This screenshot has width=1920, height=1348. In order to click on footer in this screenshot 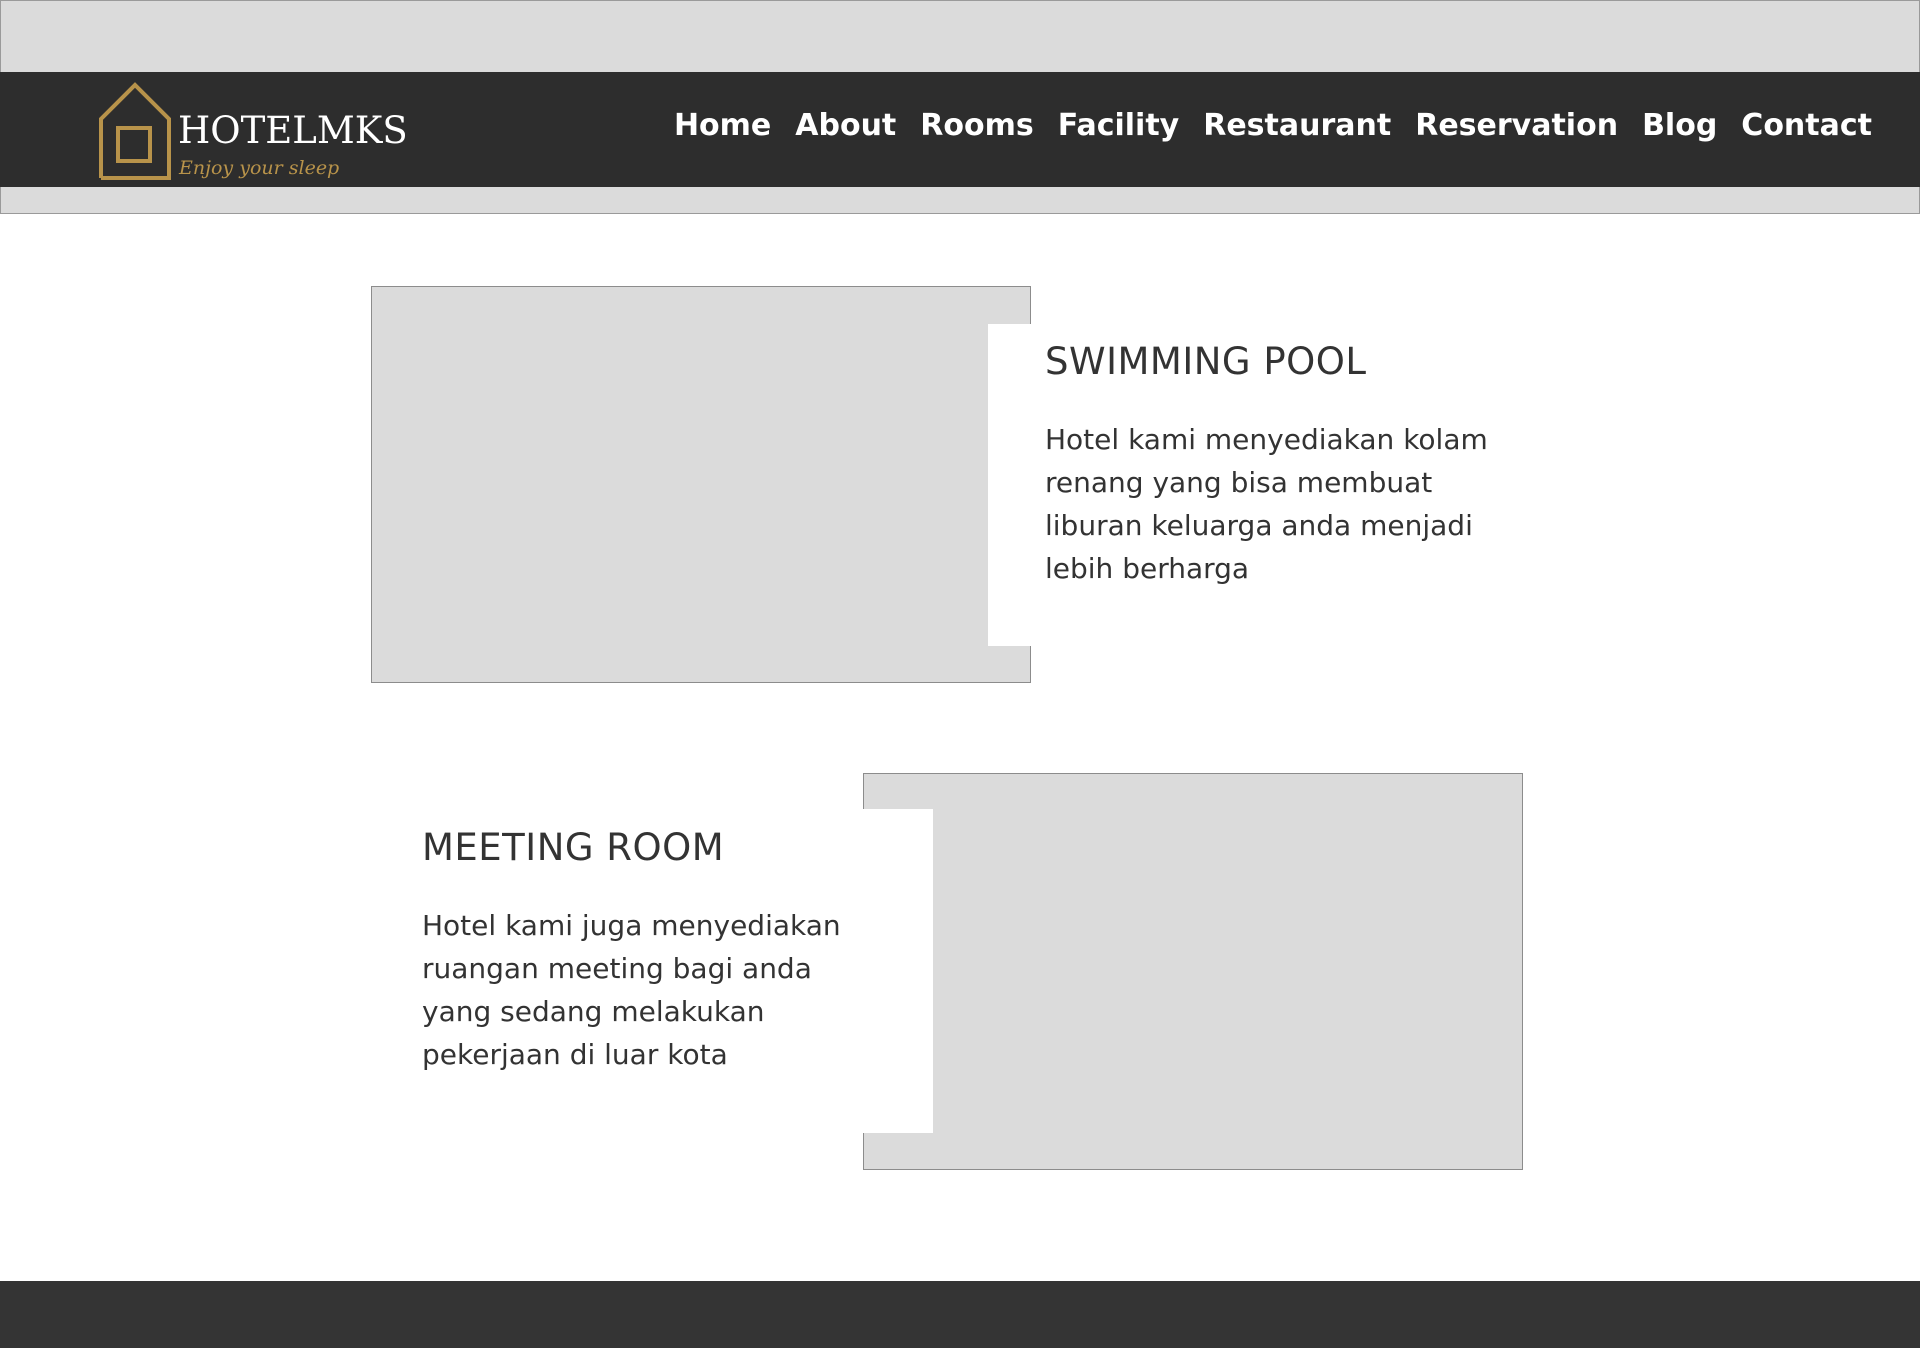, I will do `click(960, 1314)`.